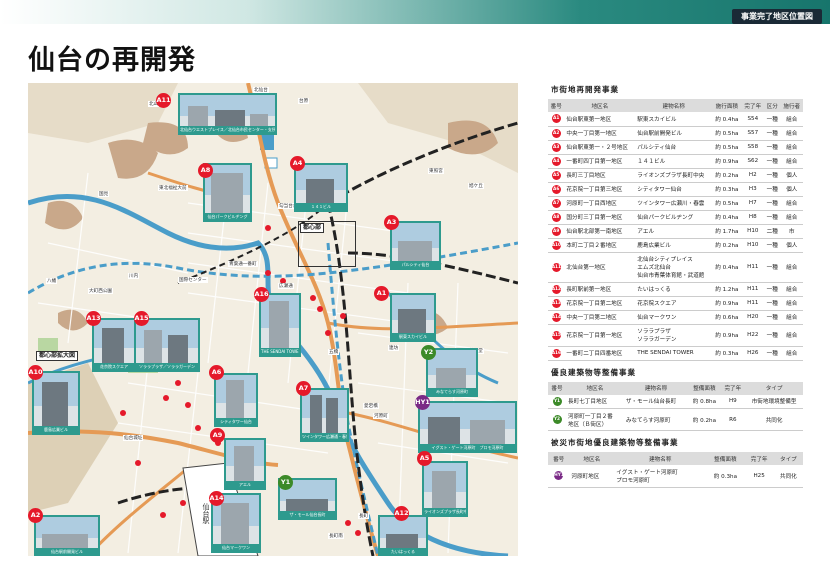 The height and width of the screenshot is (587, 830). What do you see at coordinates (303, 388) in the screenshot?
I see `map-marker: A7` at bounding box center [303, 388].